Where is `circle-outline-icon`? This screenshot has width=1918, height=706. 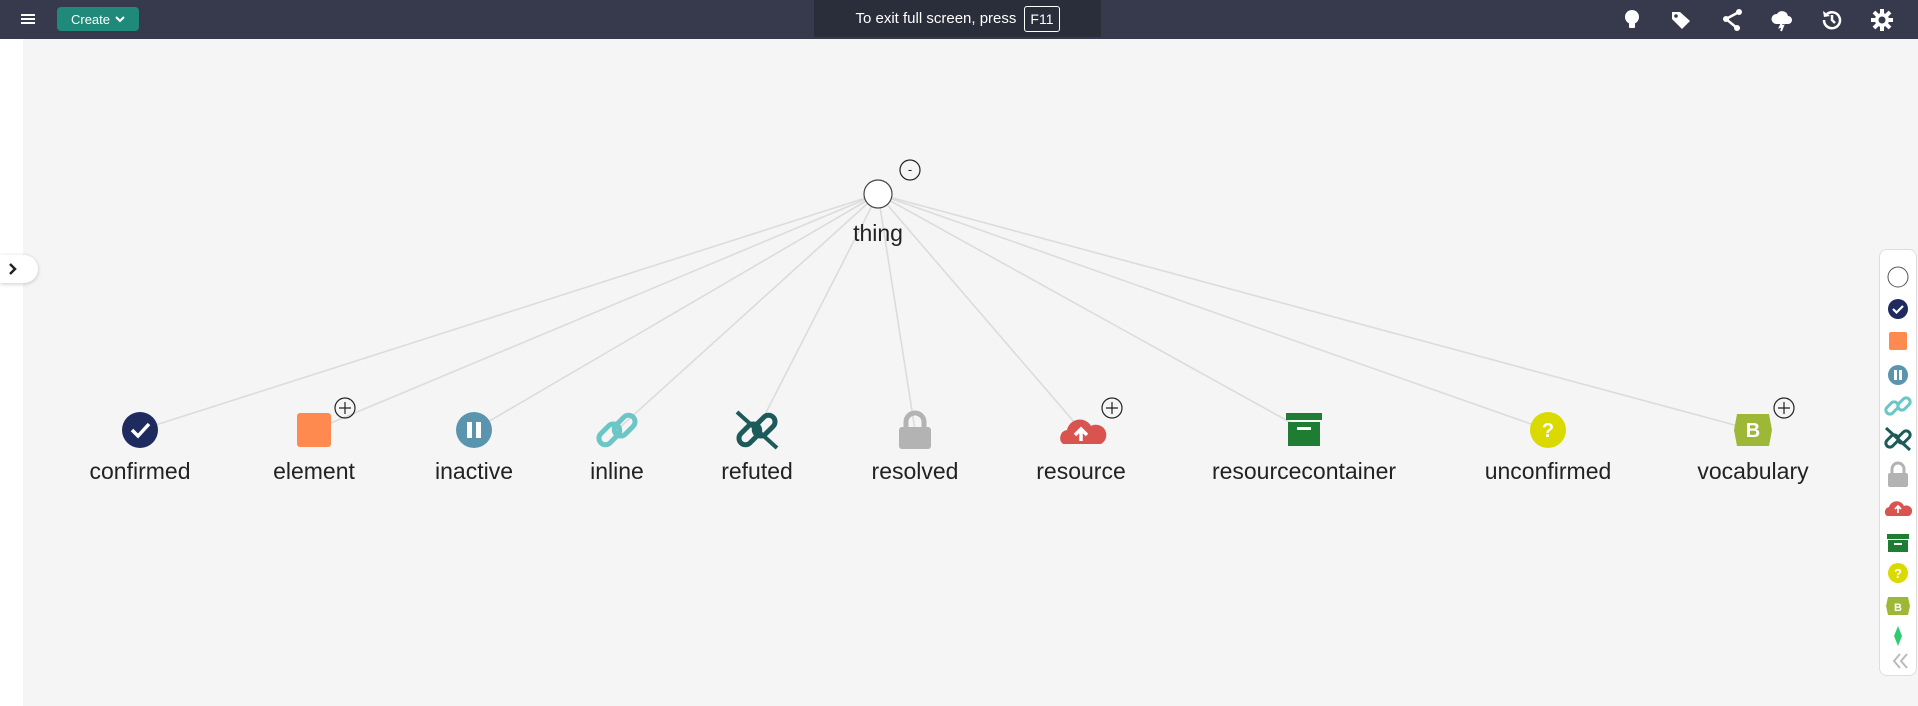
circle-outline-icon is located at coordinates (1898, 277).